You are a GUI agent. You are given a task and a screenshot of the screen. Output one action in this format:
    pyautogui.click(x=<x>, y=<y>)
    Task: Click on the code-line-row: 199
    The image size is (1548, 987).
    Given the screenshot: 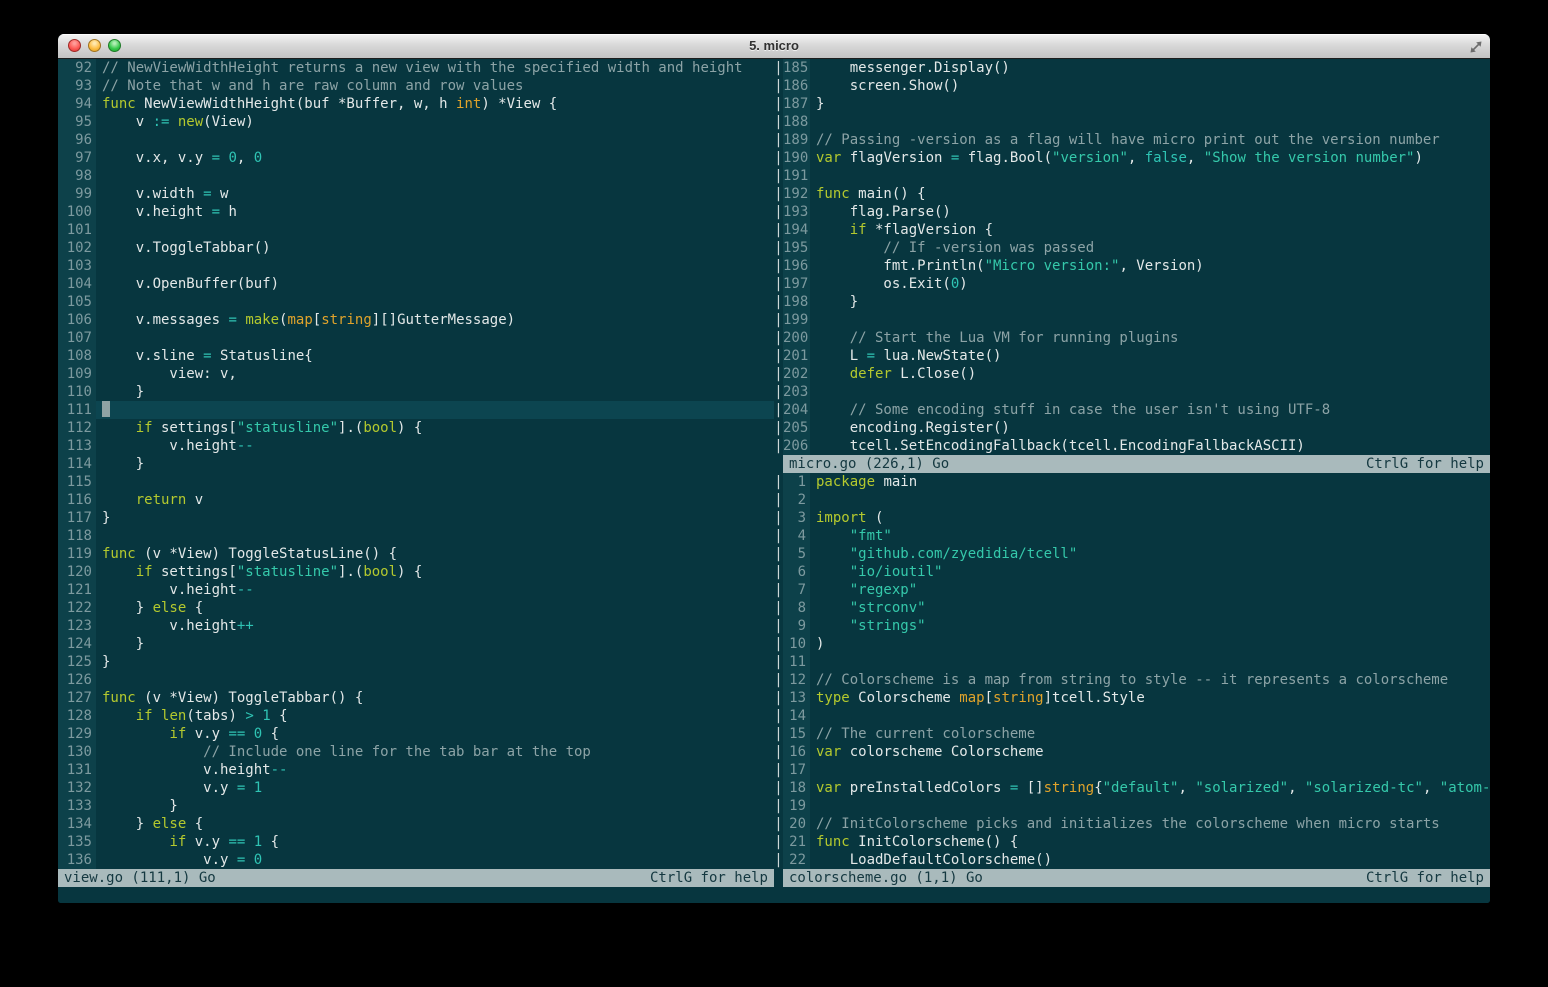 What is the action you would take?
    pyautogui.click(x=1136, y=320)
    